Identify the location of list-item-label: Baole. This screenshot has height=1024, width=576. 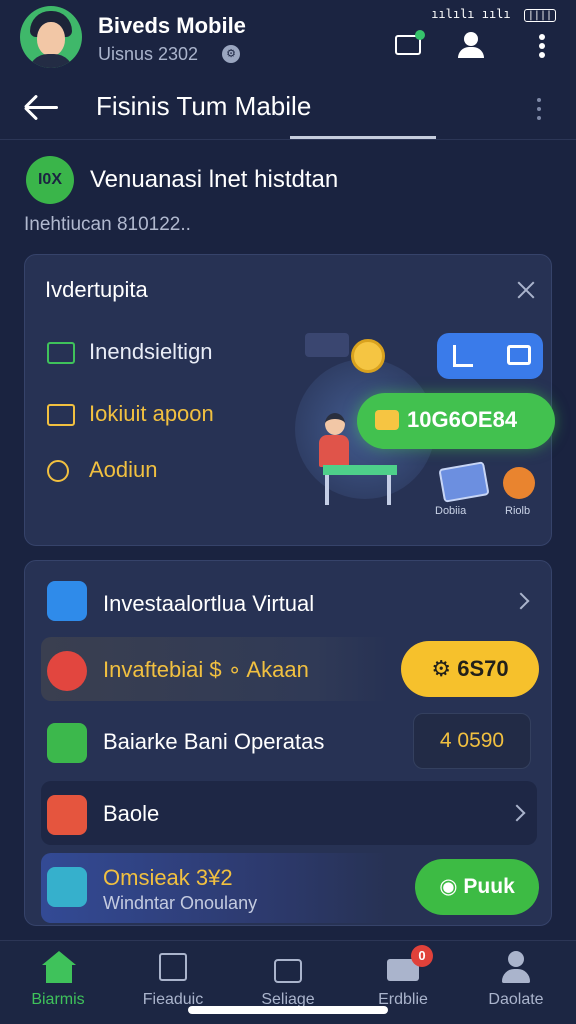
(131, 813).